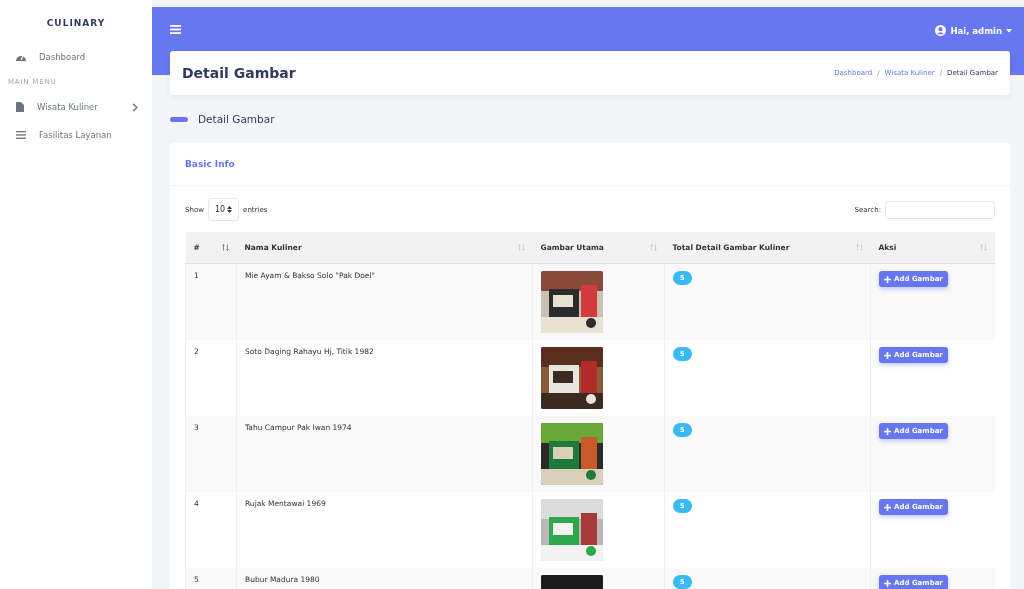  I want to click on sort-icon, so click(225, 247).